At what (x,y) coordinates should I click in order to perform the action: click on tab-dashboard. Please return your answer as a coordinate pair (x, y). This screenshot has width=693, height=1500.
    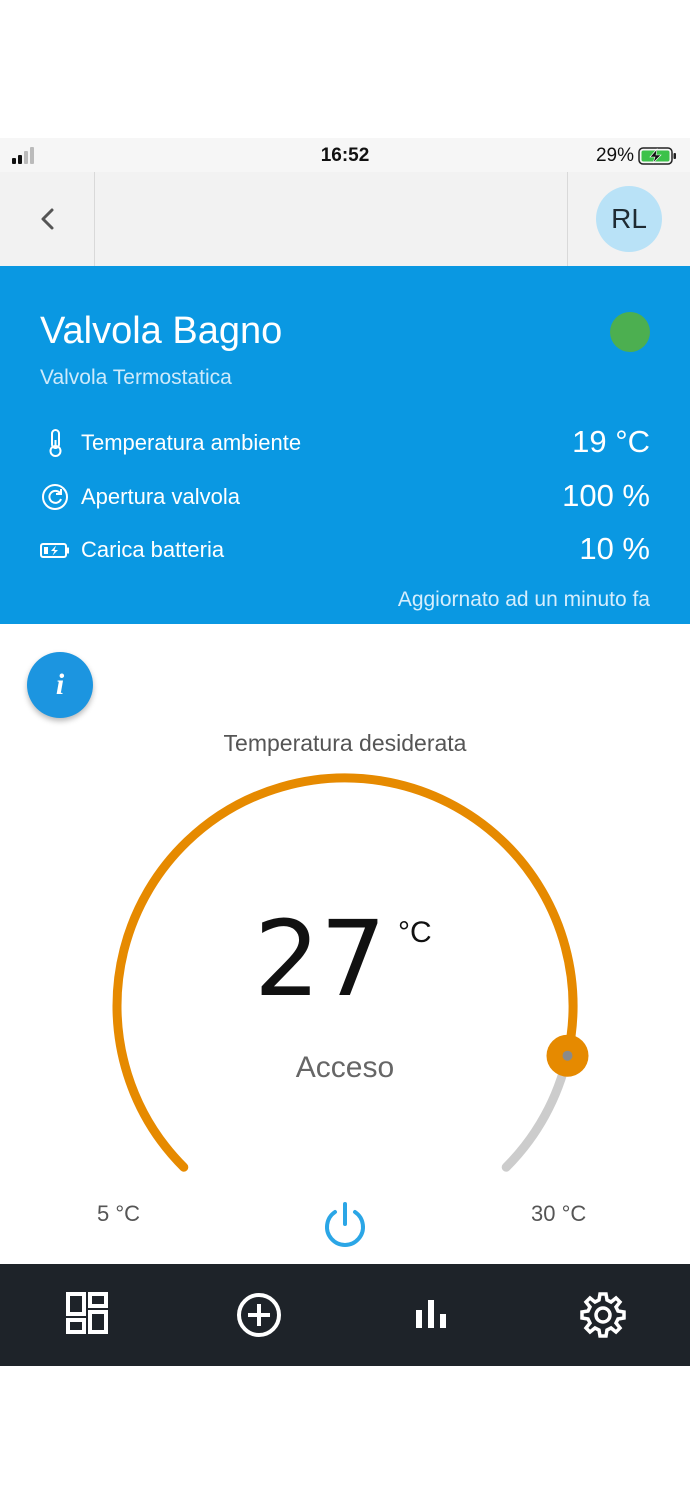
    Looking at the image, I should click on (87, 1315).